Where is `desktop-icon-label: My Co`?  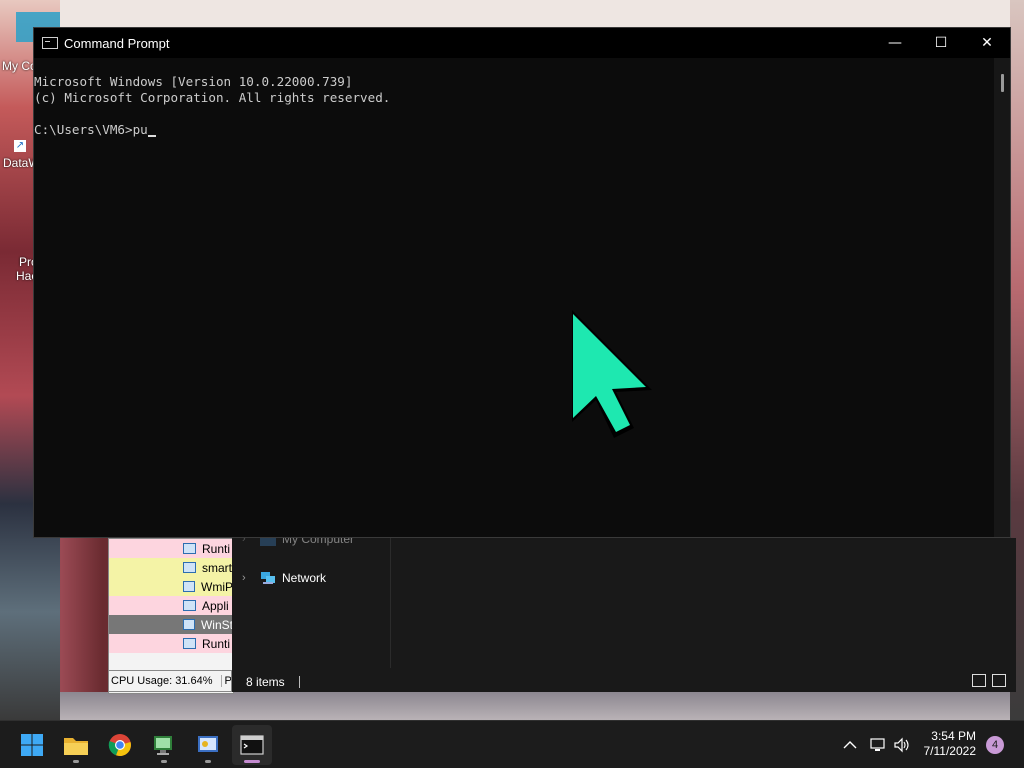 desktop-icon-label: My Co is located at coordinates (19, 66).